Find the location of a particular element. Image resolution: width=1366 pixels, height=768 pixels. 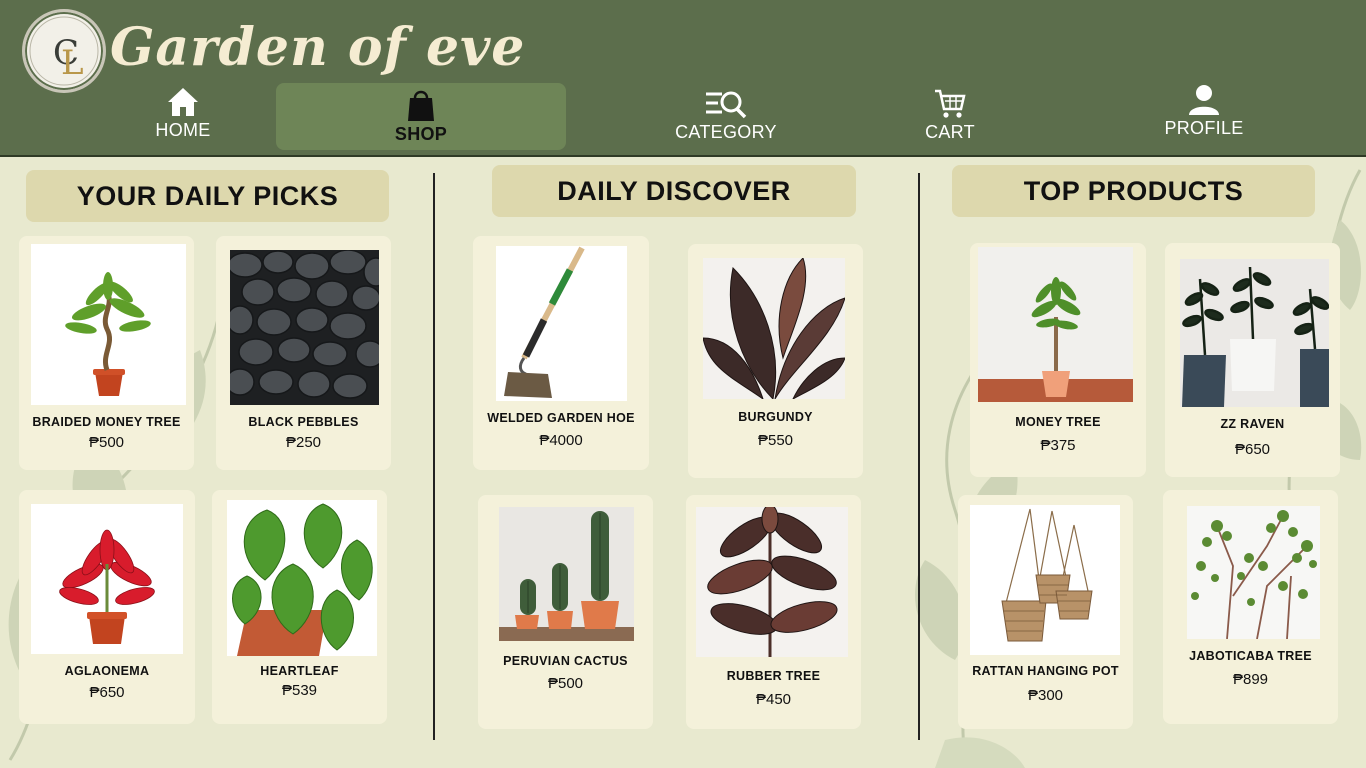

shopping-bag-icon is located at coordinates (421, 105).